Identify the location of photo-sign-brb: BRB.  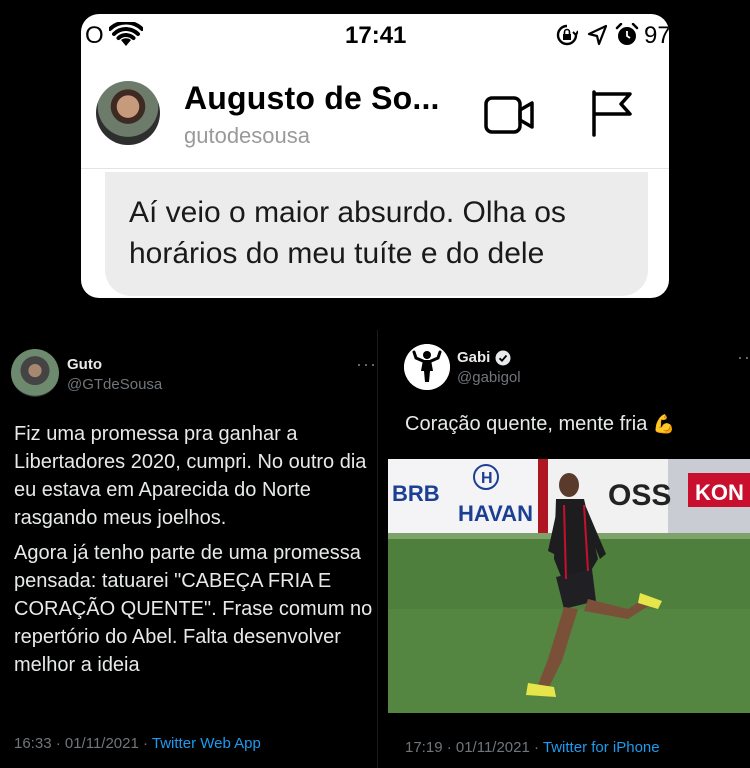
(416, 493).